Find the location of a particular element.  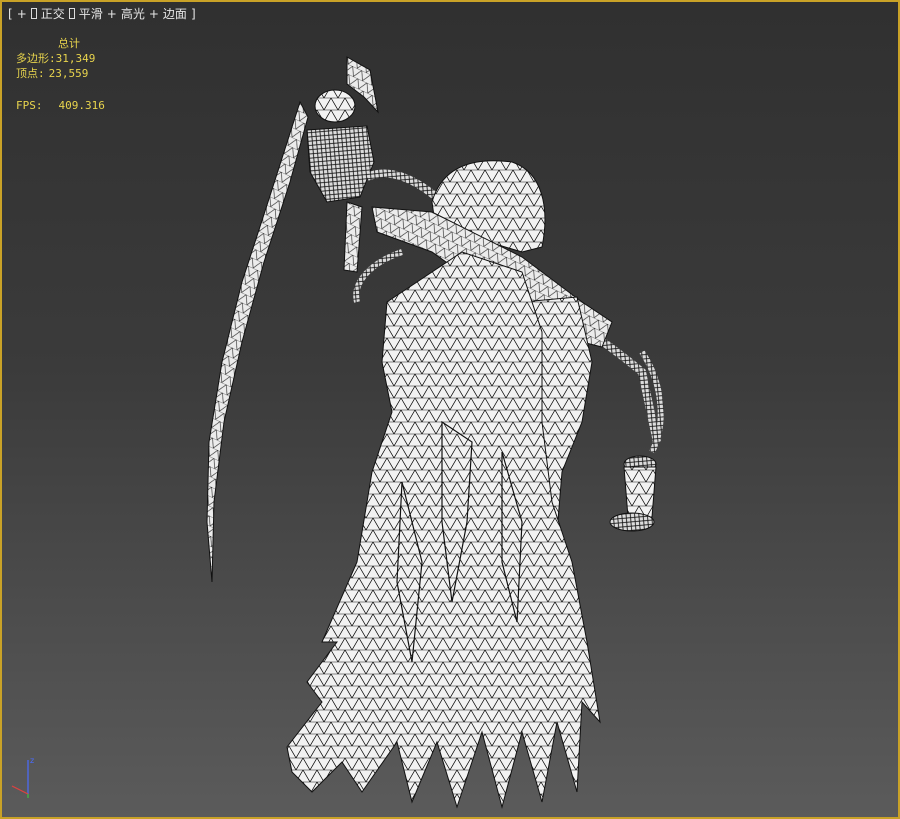

axis-gizmo: z is located at coordinates (22, 777).